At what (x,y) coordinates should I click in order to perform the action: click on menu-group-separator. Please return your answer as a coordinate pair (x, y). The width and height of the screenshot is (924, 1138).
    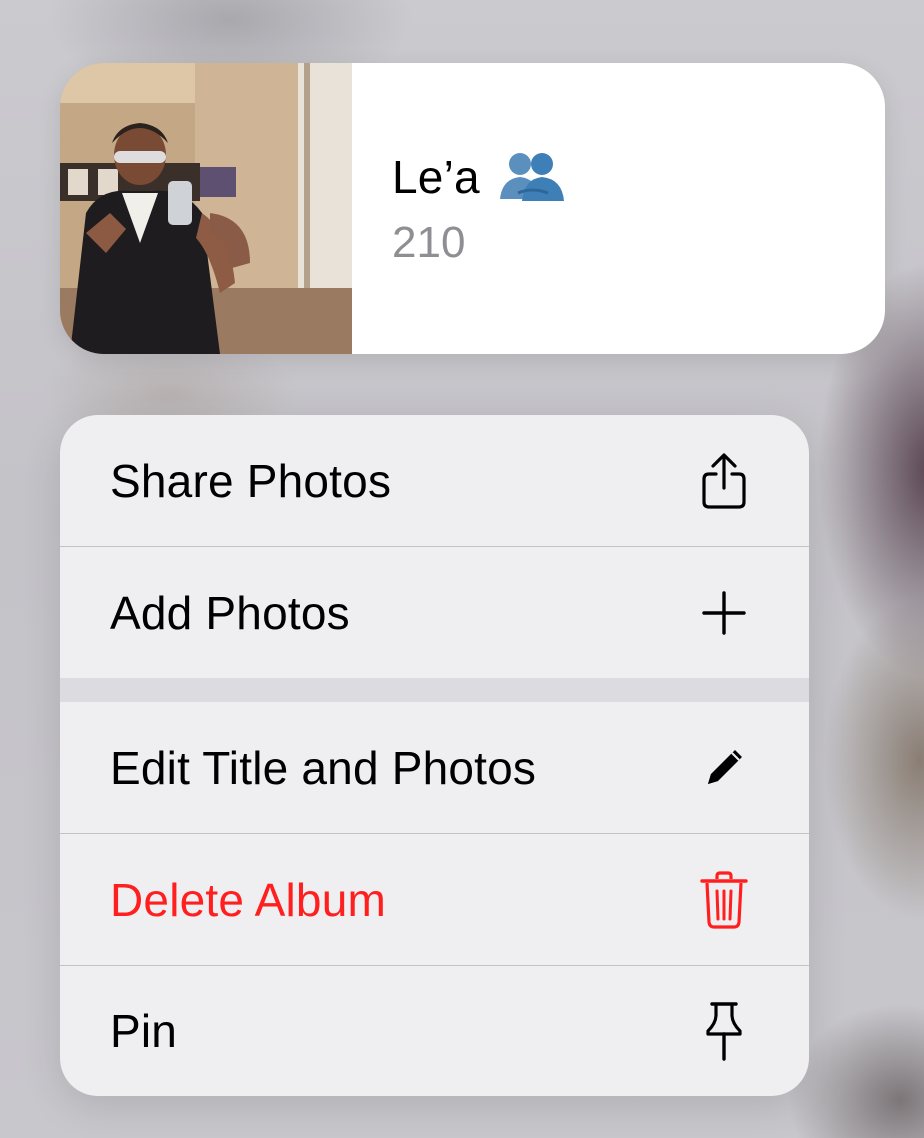
    Looking at the image, I should click on (434, 690).